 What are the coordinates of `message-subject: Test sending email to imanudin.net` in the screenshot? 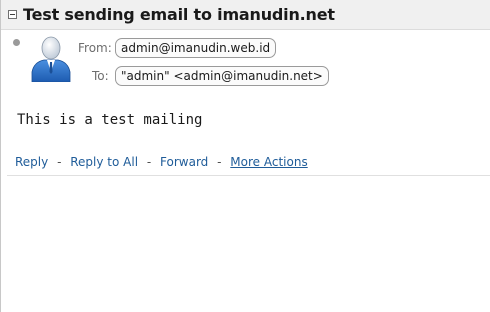 It's located at (179, 14).